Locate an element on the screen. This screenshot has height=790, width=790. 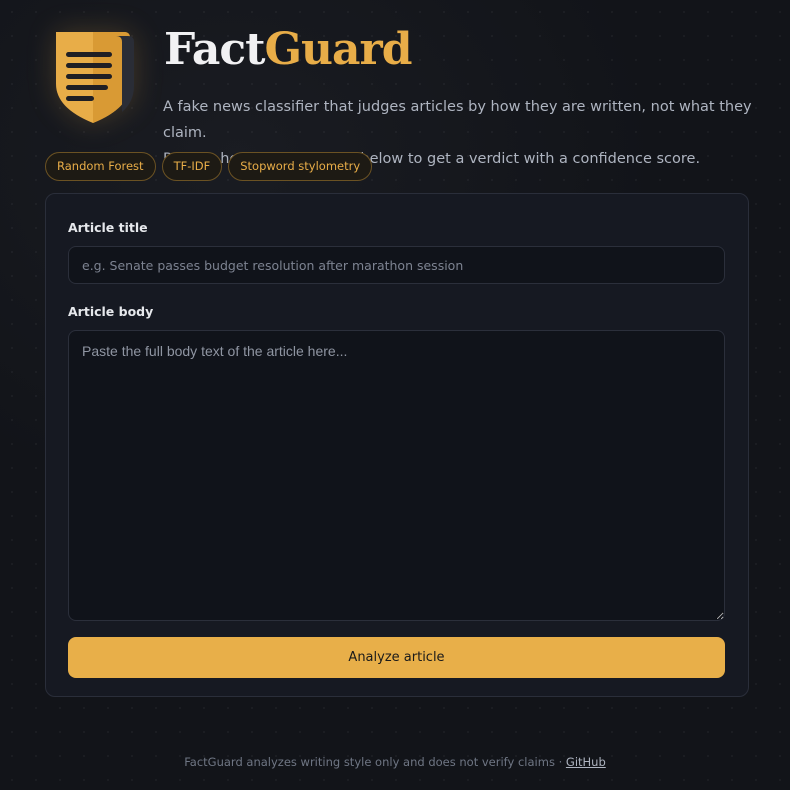
tag-list: Random Forest TF-IDF Stopword stylometry is located at coordinates (211, 167).